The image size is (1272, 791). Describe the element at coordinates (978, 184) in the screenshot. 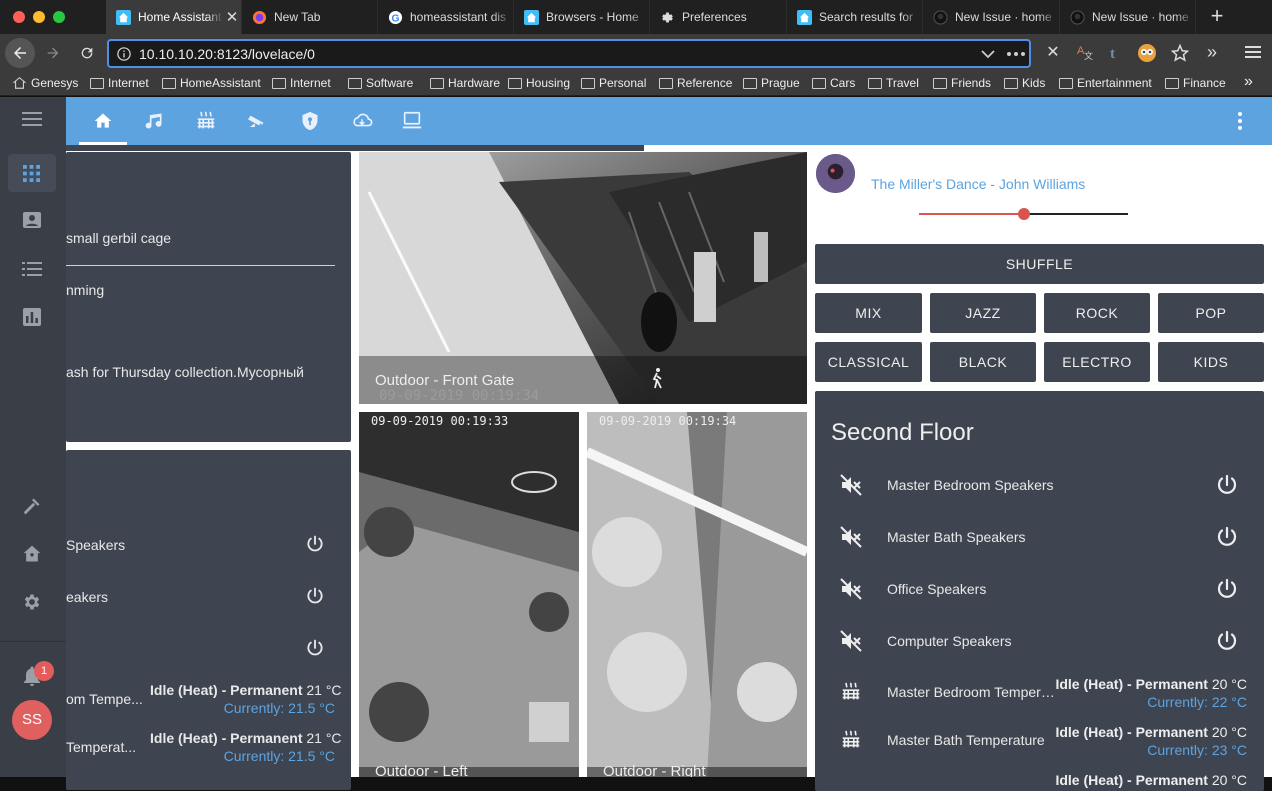

I see `media-track-title: The Miller's Dance - John Williams` at that location.